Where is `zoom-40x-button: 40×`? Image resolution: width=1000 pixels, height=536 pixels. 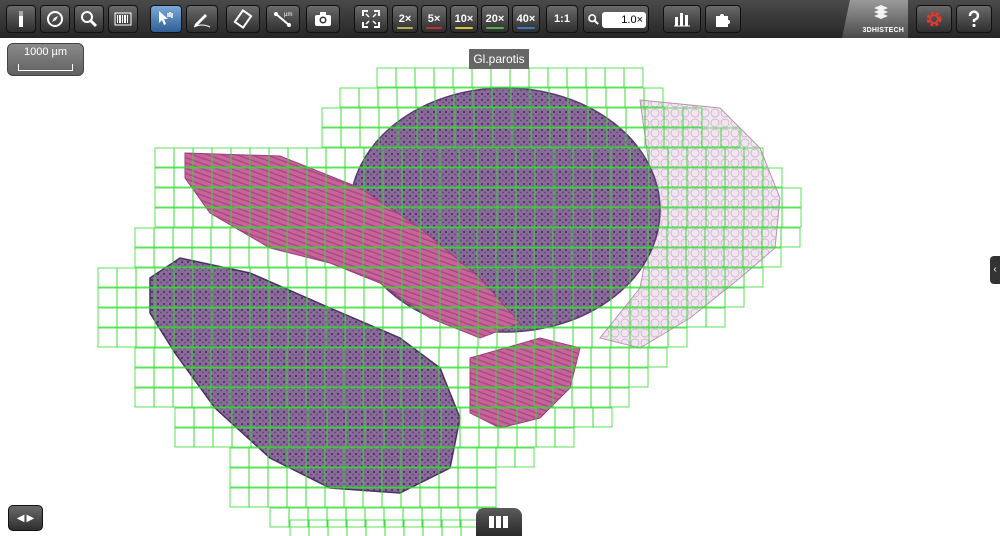 zoom-40x-button: 40× is located at coordinates (526, 19).